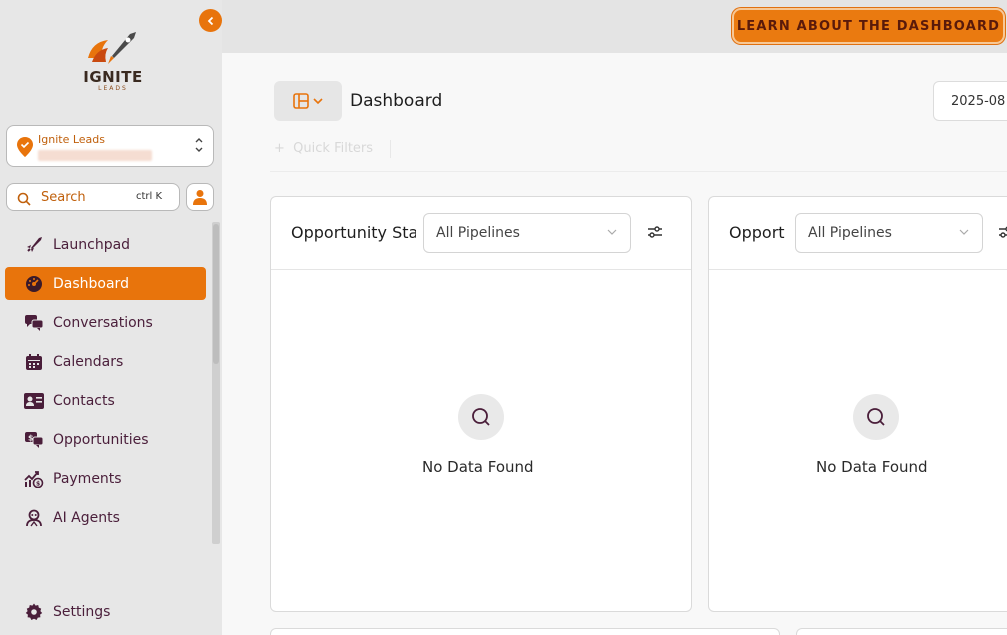  I want to click on user-icon, so click(200, 197).